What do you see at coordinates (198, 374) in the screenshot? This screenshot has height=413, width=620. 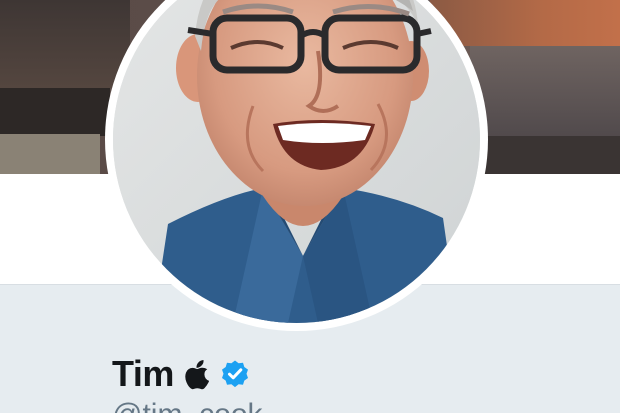 I see `apple-logo-icon` at bounding box center [198, 374].